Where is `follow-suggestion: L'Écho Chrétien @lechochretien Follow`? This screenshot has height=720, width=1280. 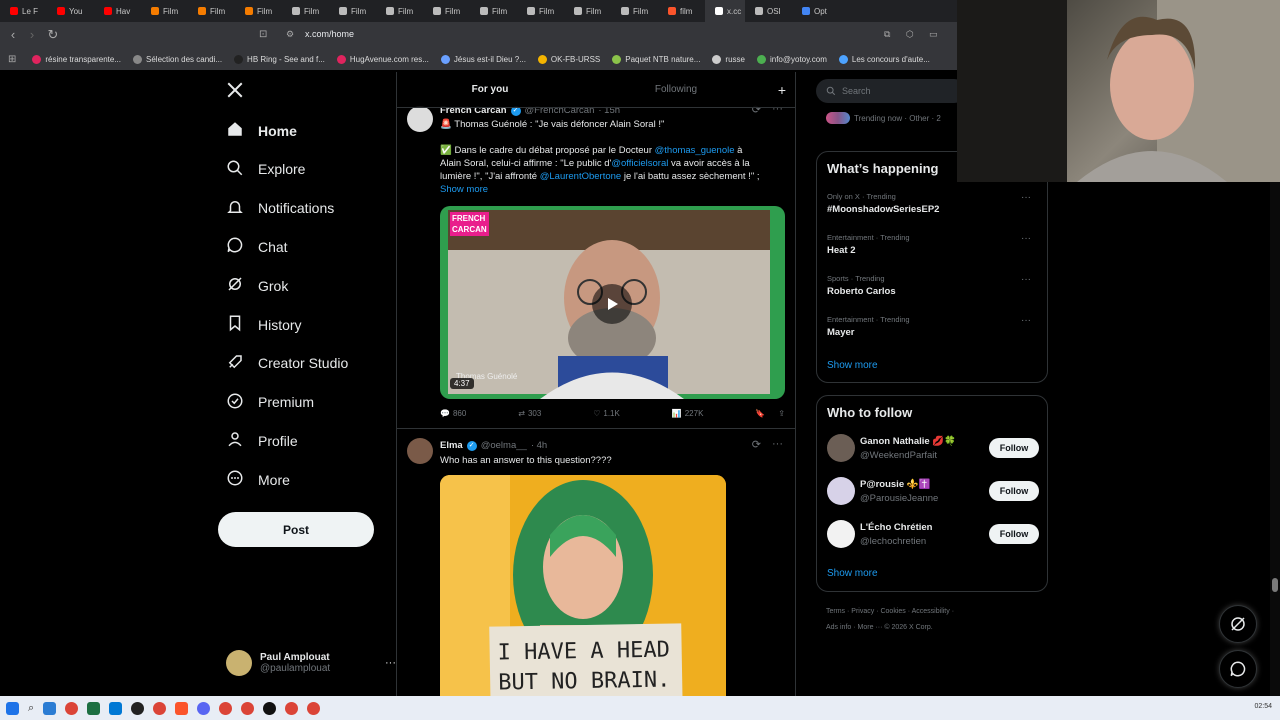
follow-suggestion: L'Écho Chrétien @lechochretien Follow is located at coordinates (933, 535).